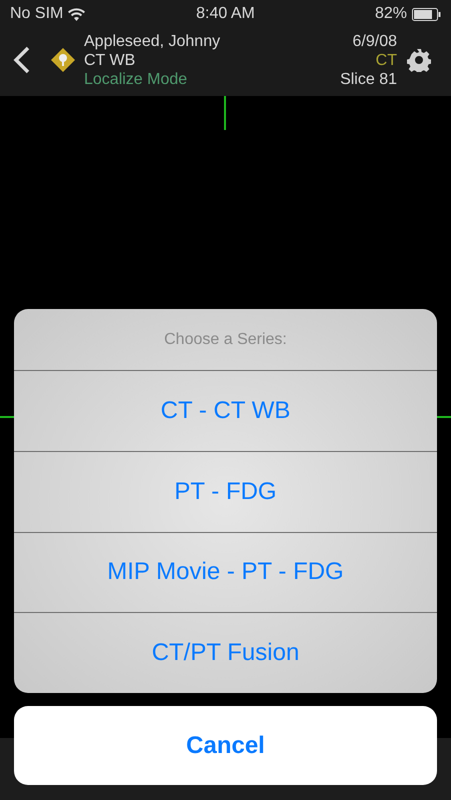 Image resolution: width=451 pixels, height=800 pixels. Describe the element at coordinates (225, 340) in the screenshot. I see `sheet-title: Choose a Series:` at that location.